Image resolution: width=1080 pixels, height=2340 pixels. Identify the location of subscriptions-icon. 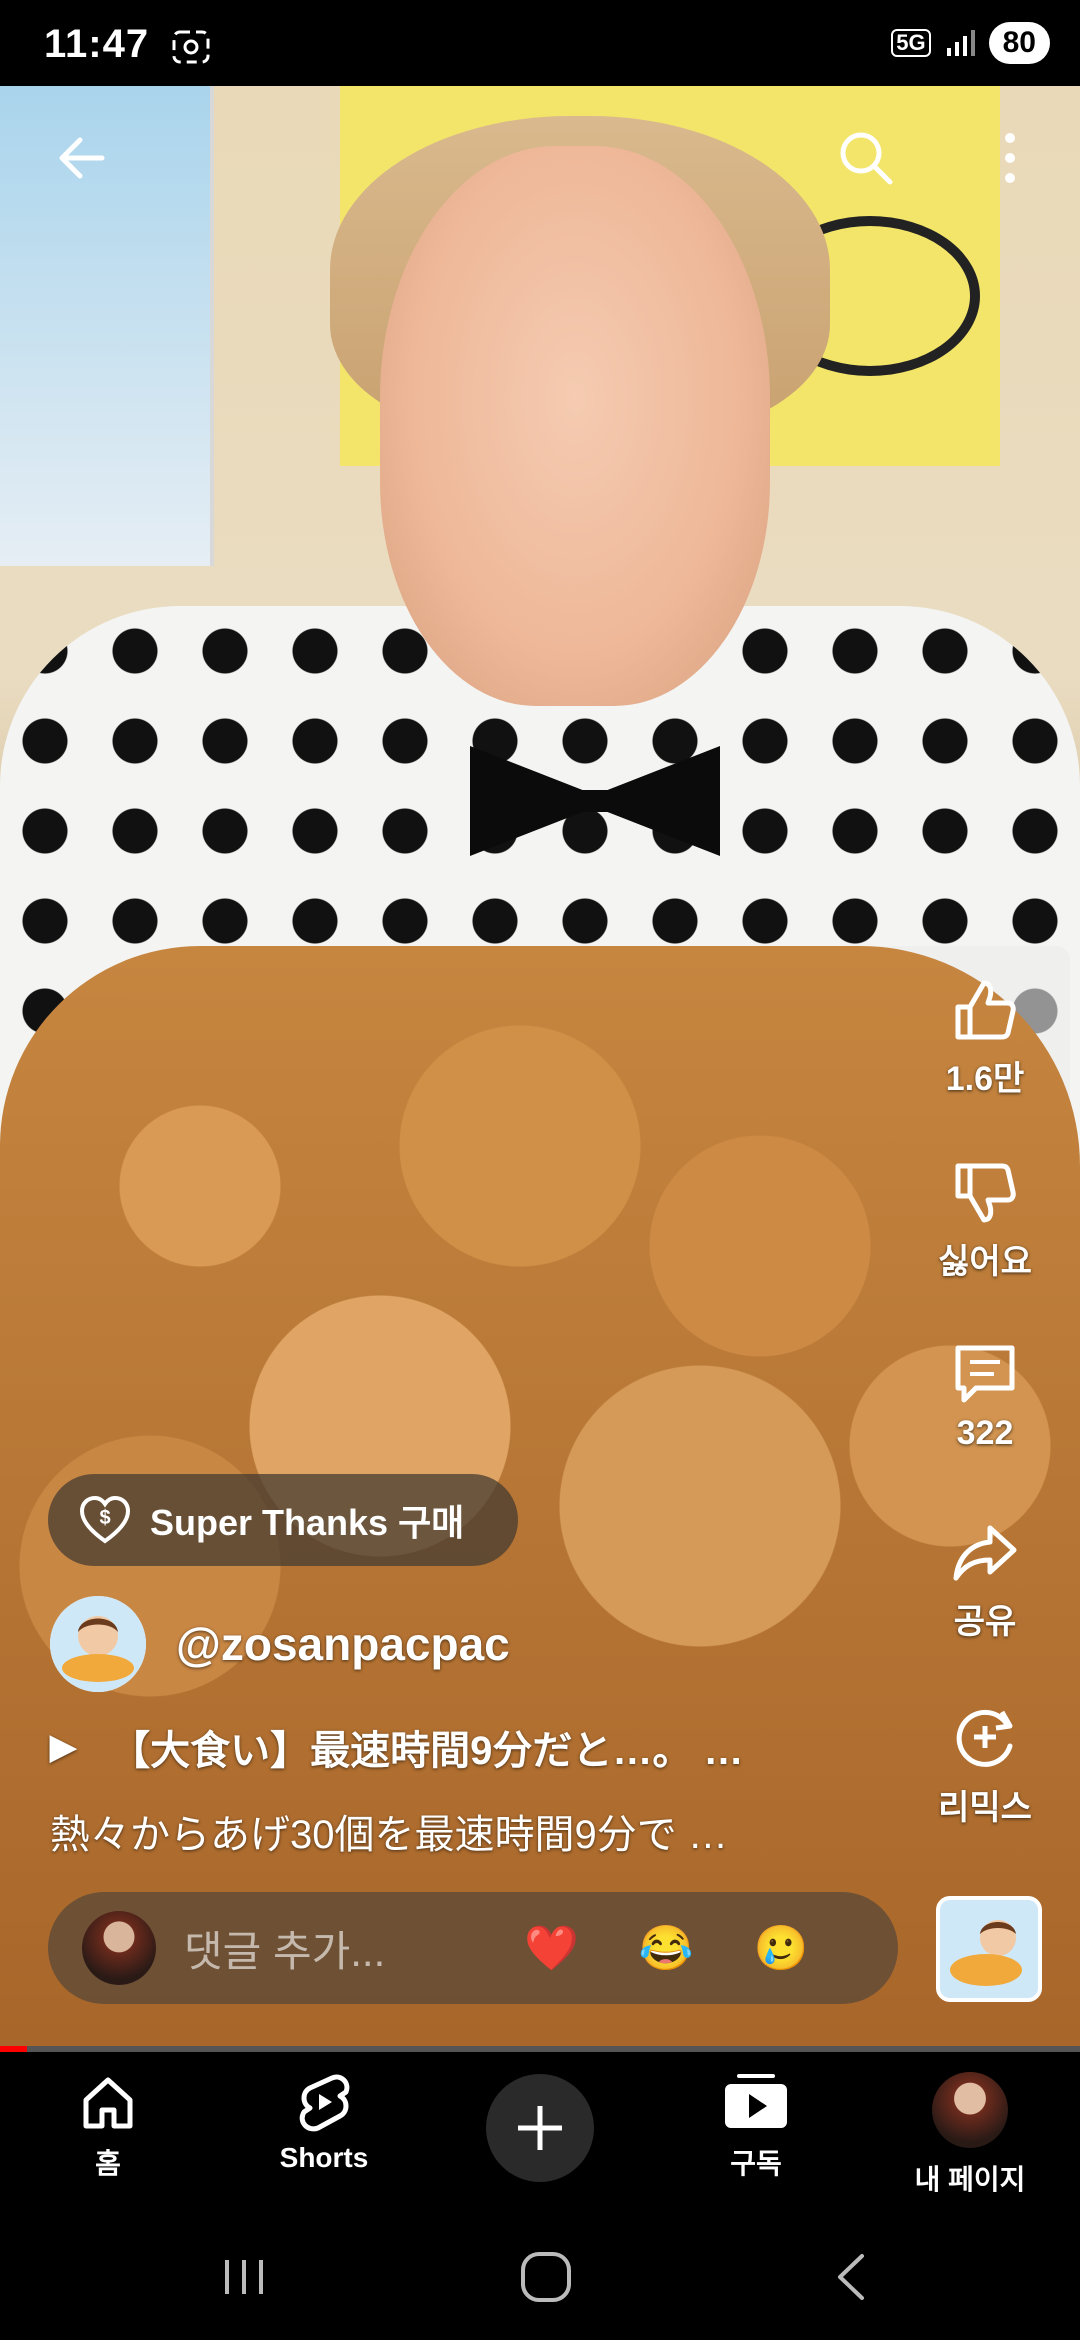
(756, 2101).